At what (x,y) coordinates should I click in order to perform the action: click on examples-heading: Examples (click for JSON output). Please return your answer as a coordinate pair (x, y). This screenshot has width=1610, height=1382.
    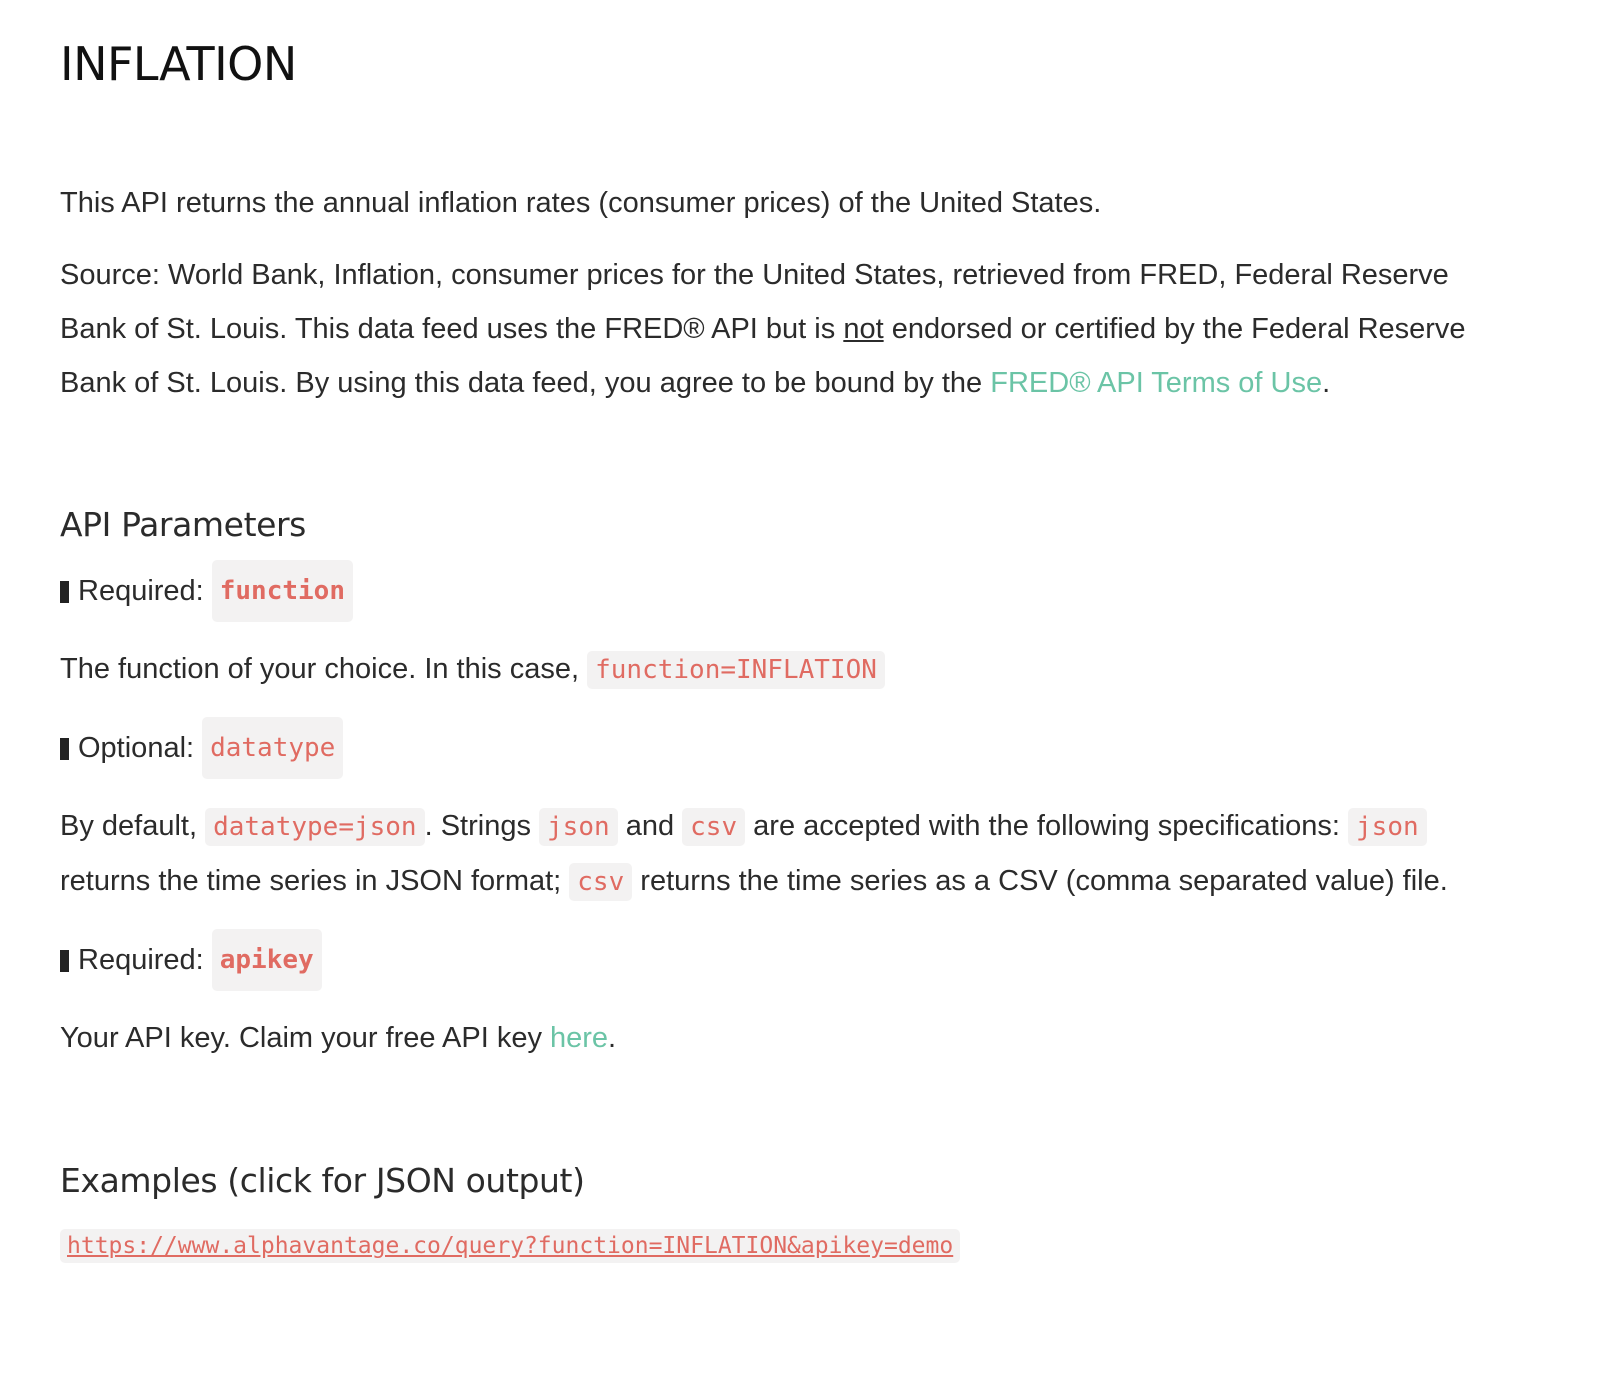
    Looking at the image, I should click on (322, 1180).